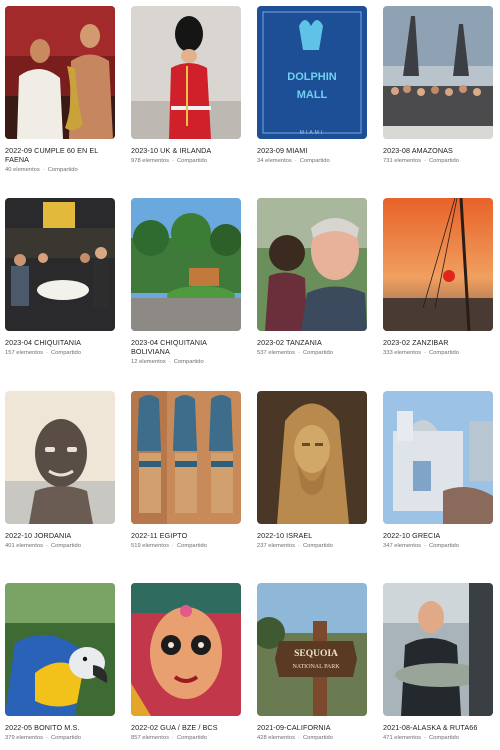 This screenshot has height=750, width=500. I want to click on album-card: 2022-10 GRECIA 347 elementos · Compartido, so click(439, 470).